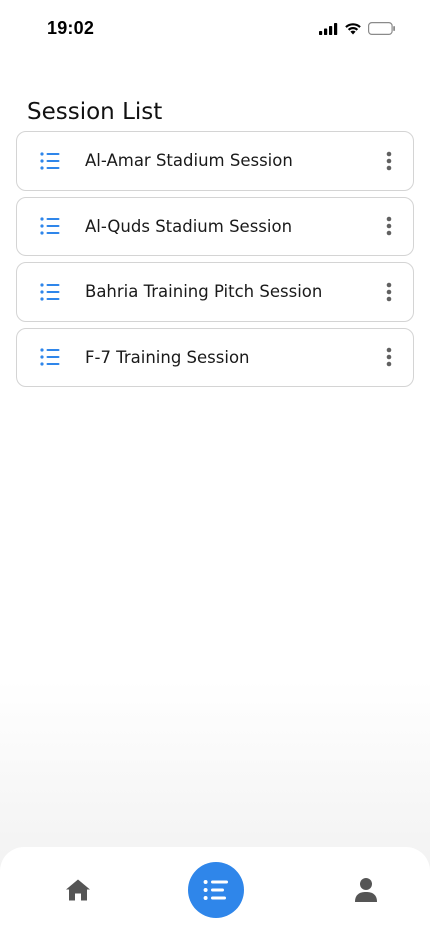  I want to click on status-bar: 19:02, so click(215, 28).